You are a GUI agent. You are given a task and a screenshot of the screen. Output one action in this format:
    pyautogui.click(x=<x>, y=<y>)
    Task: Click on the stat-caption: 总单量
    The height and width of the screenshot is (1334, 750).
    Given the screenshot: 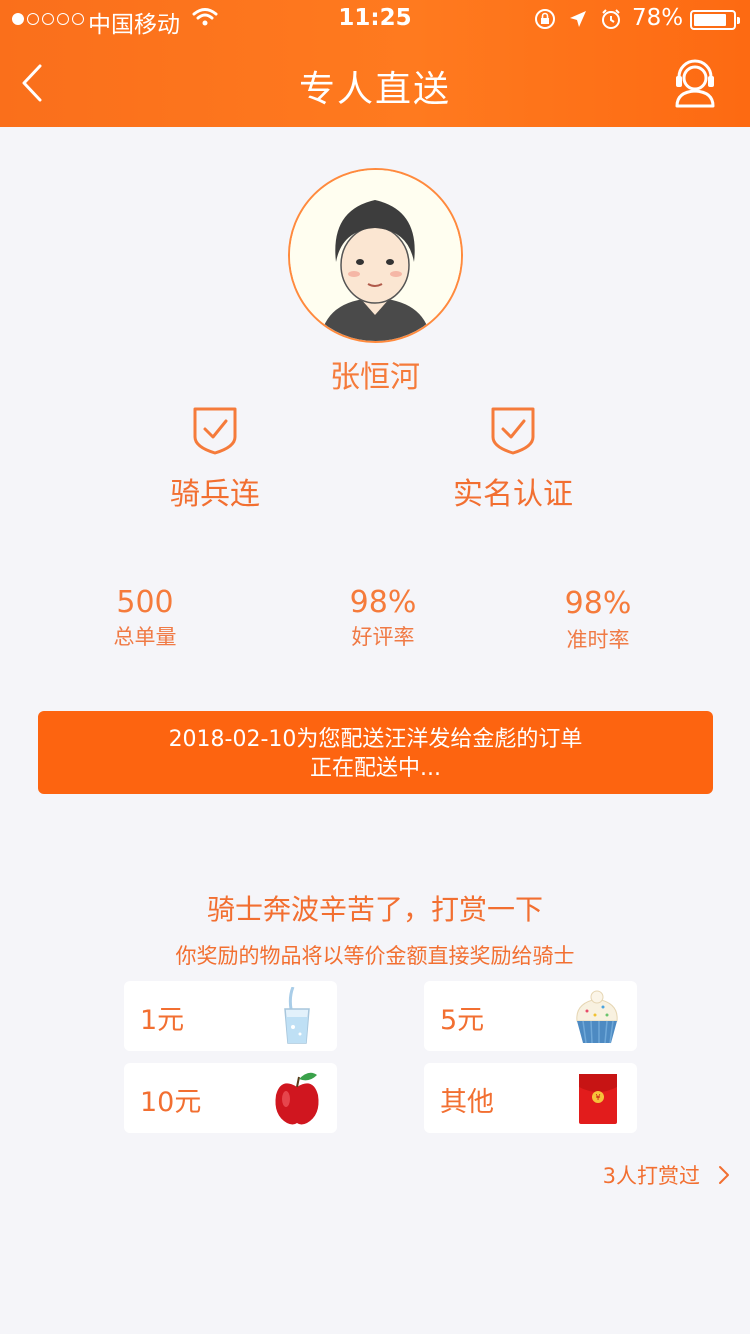 What is the action you would take?
    pyautogui.click(x=145, y=637)
    